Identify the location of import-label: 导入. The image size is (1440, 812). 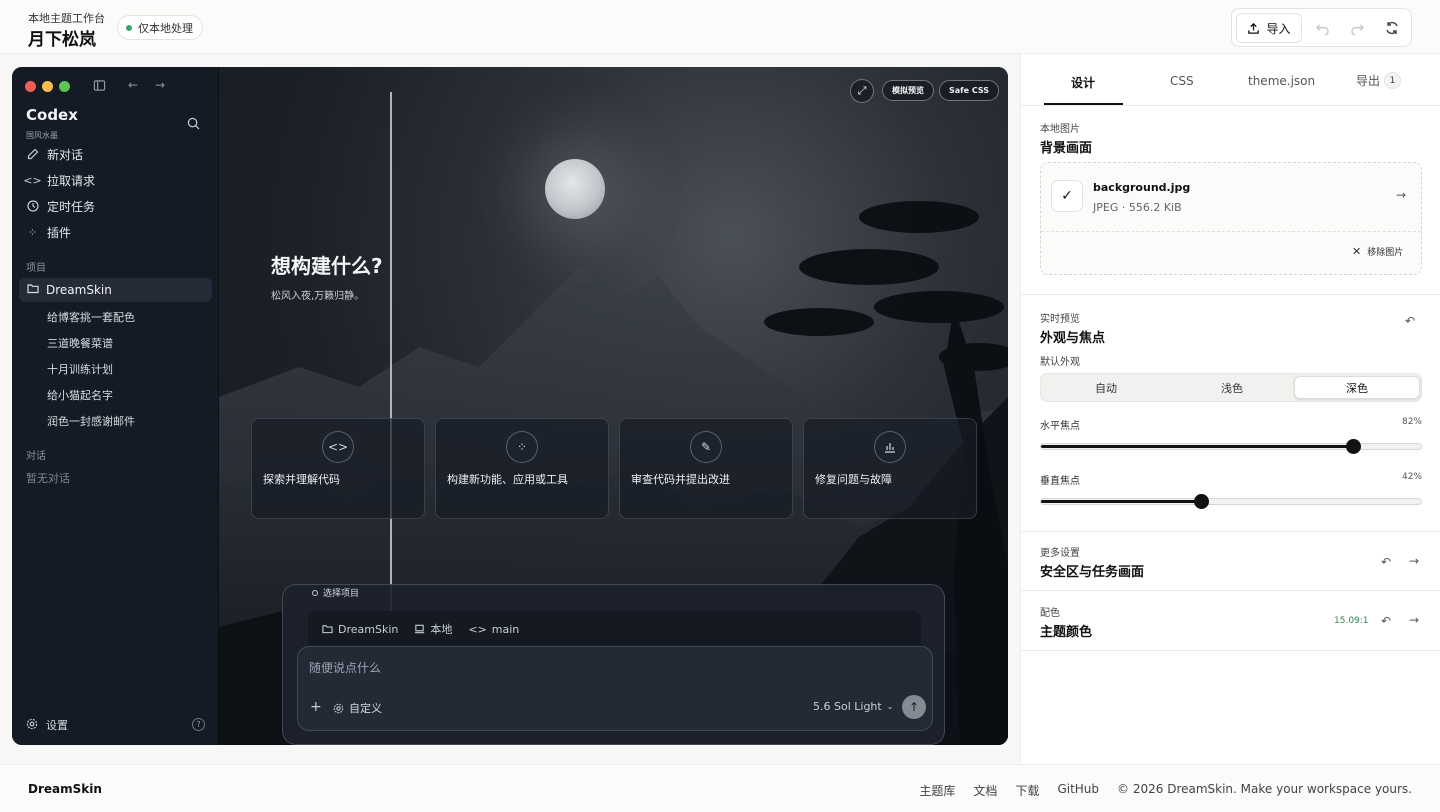
(1278, 28).